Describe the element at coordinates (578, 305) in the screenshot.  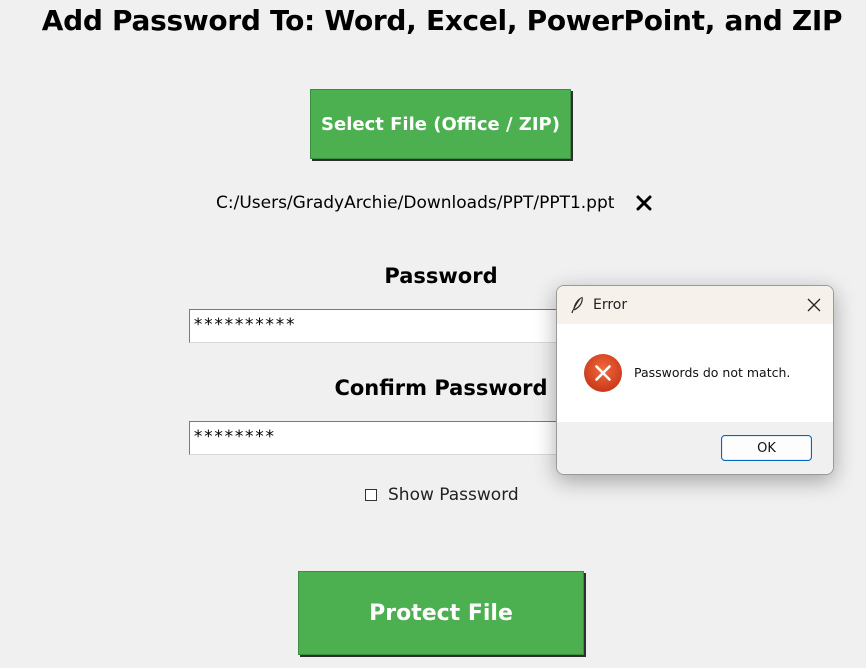
I see `feather-icon` at that location.